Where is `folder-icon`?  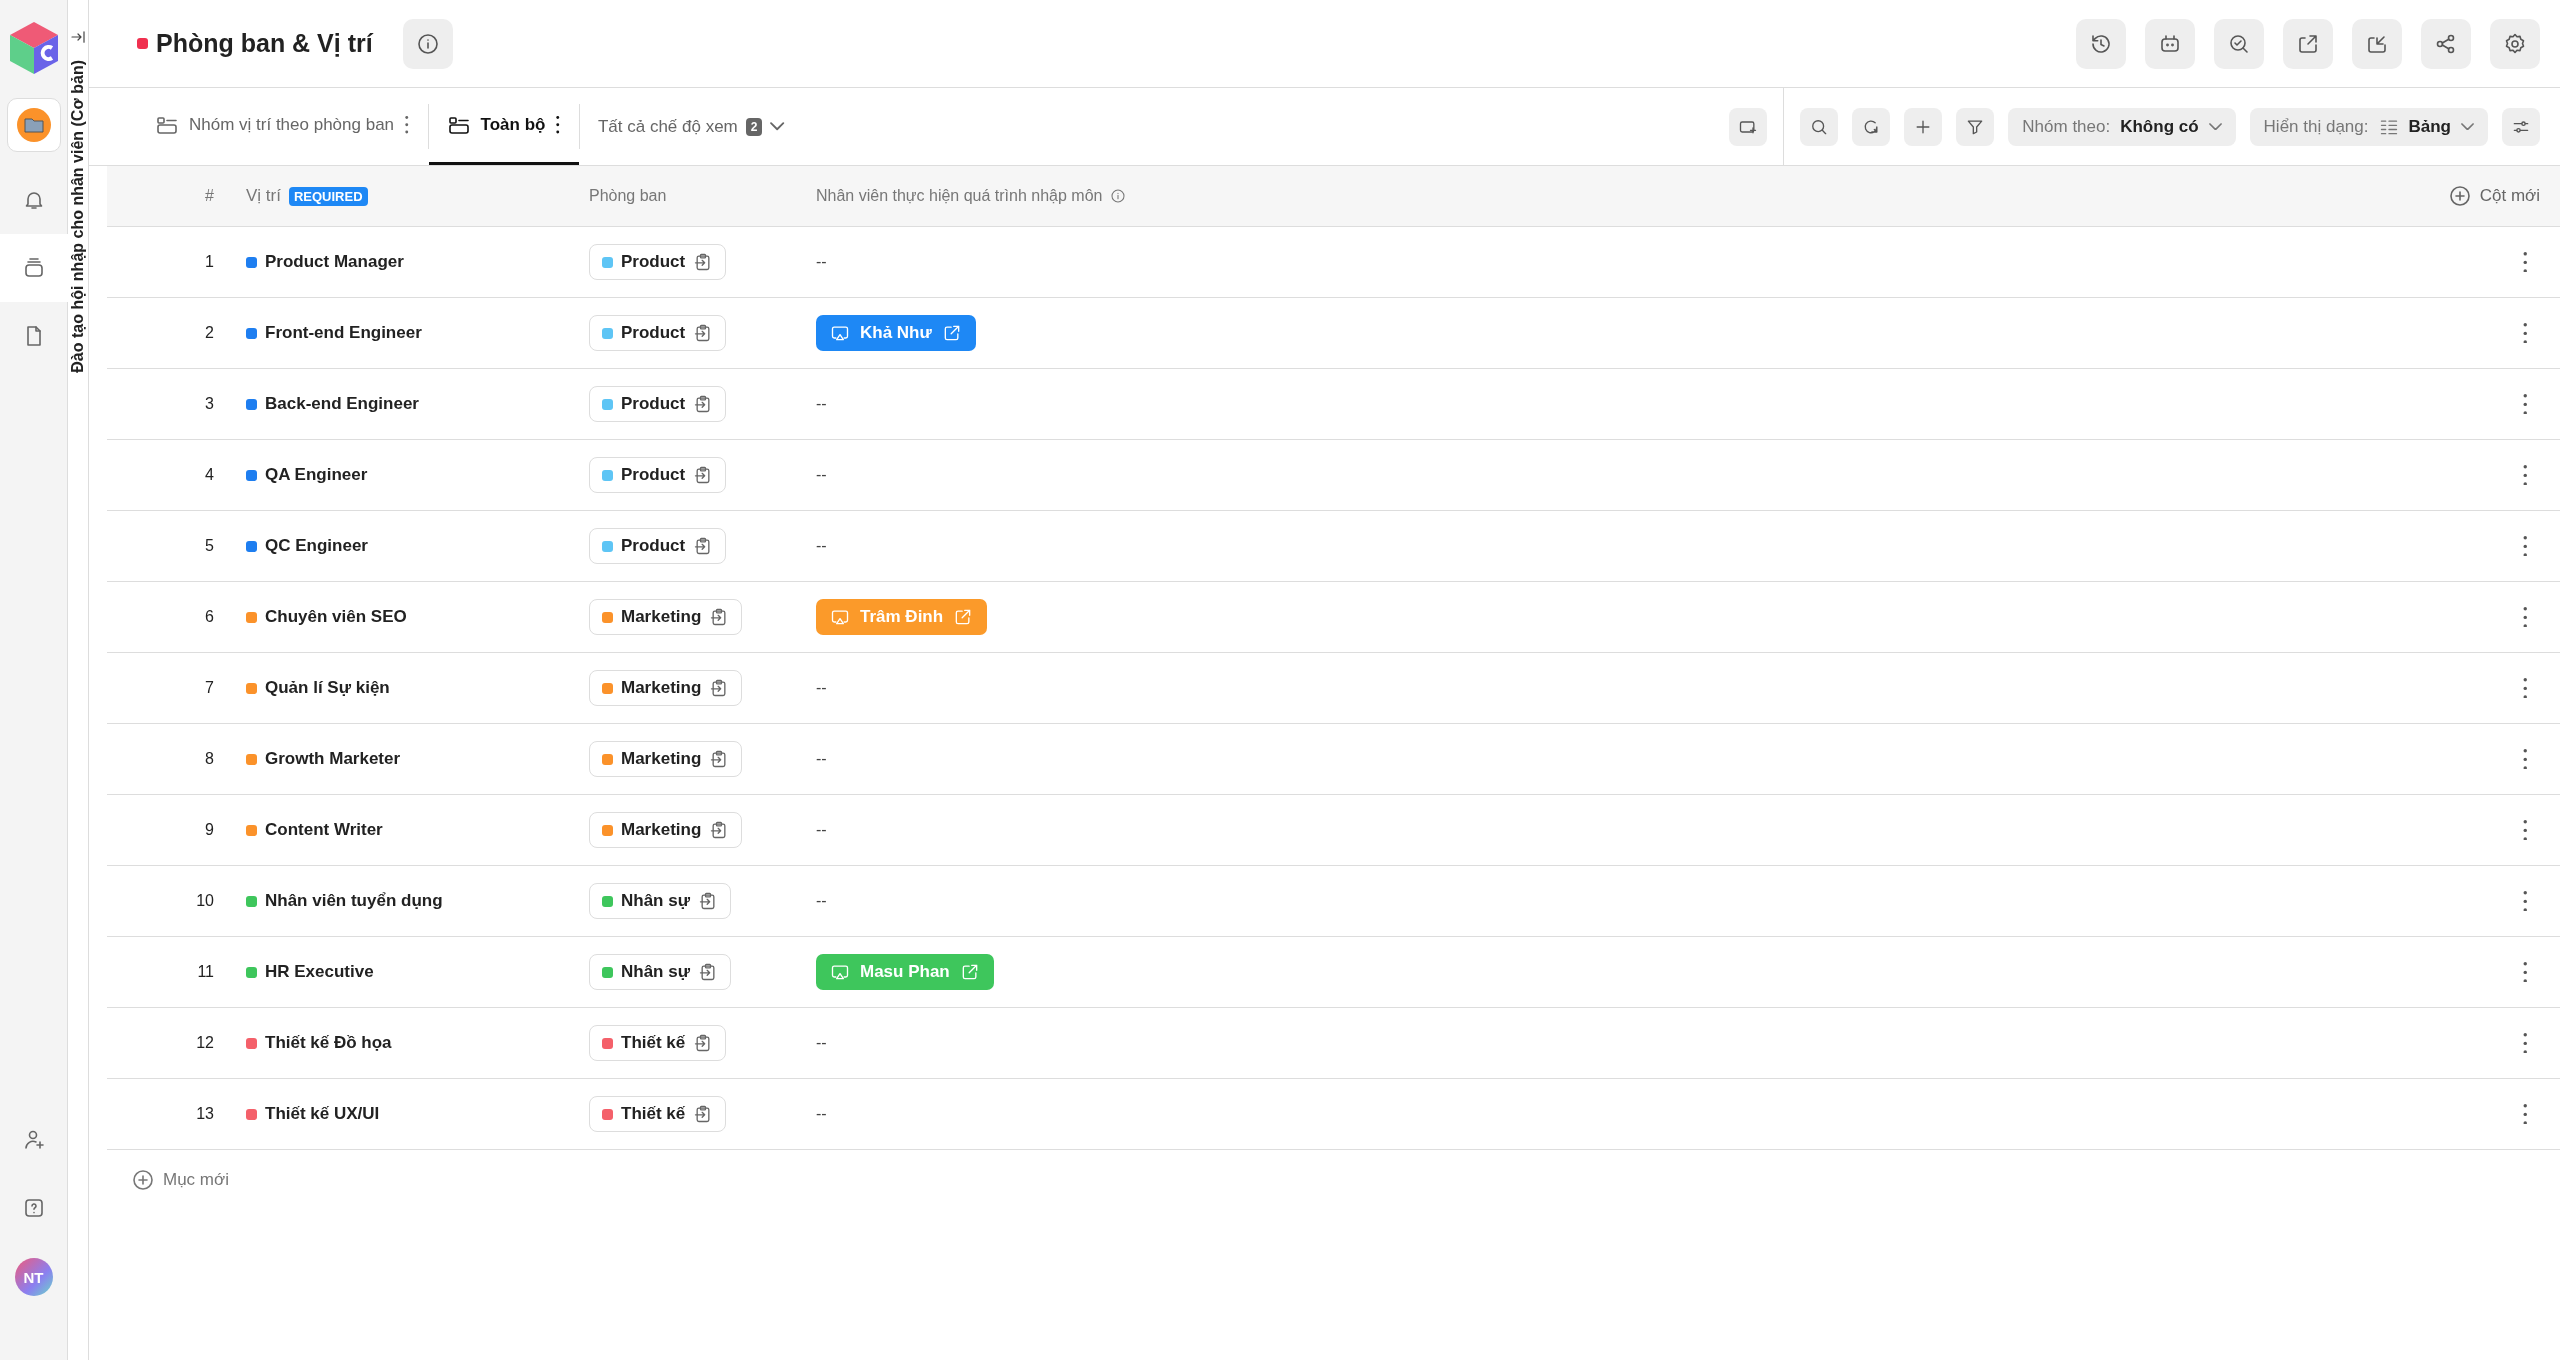 folder-icon is located at coordinates (33, 125).